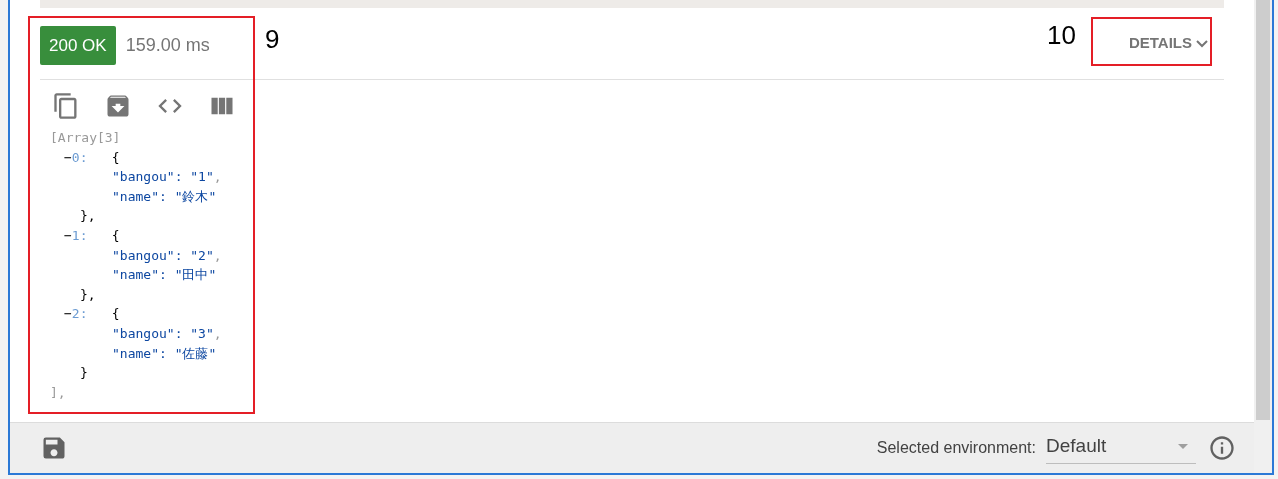 This screenshot has height=479, width=1278. What do you see at coordinates (167, 177) in the screenshot?
I see `json-property: "bangou": "1",` at bounding box center [167, 177].